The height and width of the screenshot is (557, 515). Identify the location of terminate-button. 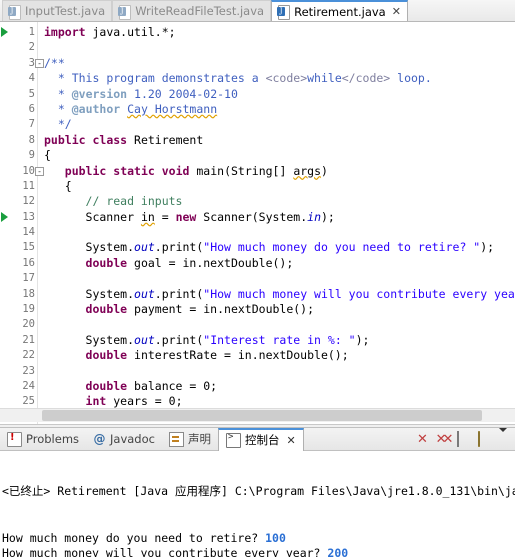
(402, 439).